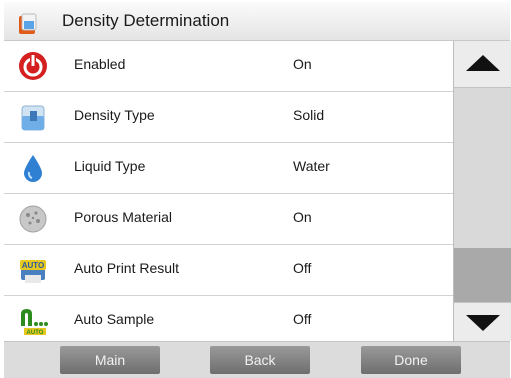 The height and width of the screenshot is (378, 511). Describe the element at coordinates (228, 219) in the screenshot. I see `row-porous-material: Porous Material On` at that location.